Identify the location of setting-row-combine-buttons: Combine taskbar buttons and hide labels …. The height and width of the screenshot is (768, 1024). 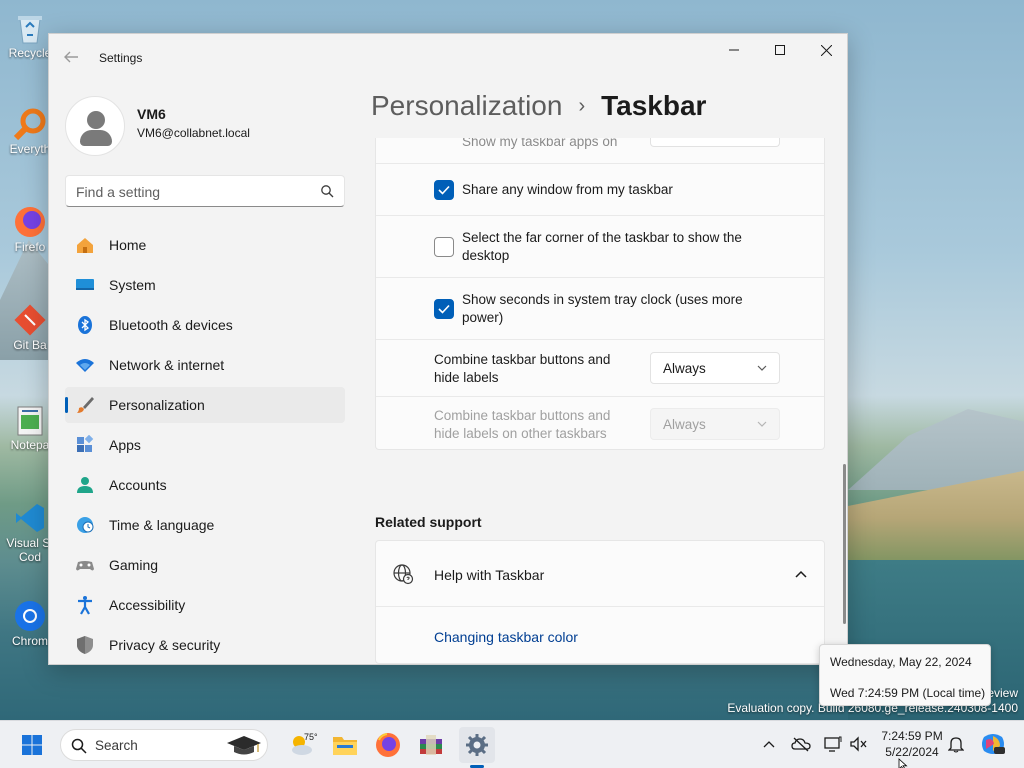
(600, 367).